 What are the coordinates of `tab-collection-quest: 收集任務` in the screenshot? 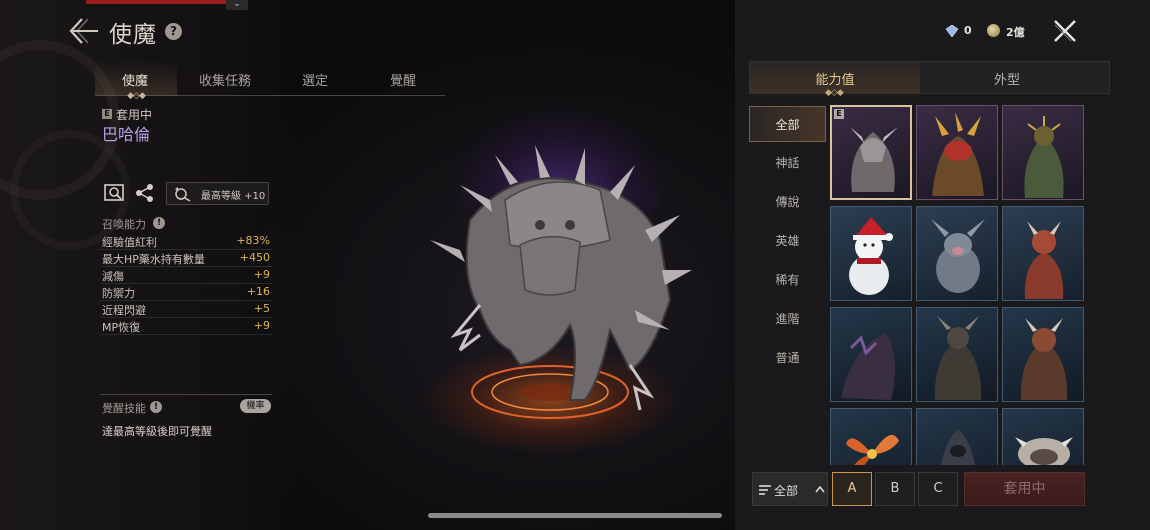 It's located at (225, 79).